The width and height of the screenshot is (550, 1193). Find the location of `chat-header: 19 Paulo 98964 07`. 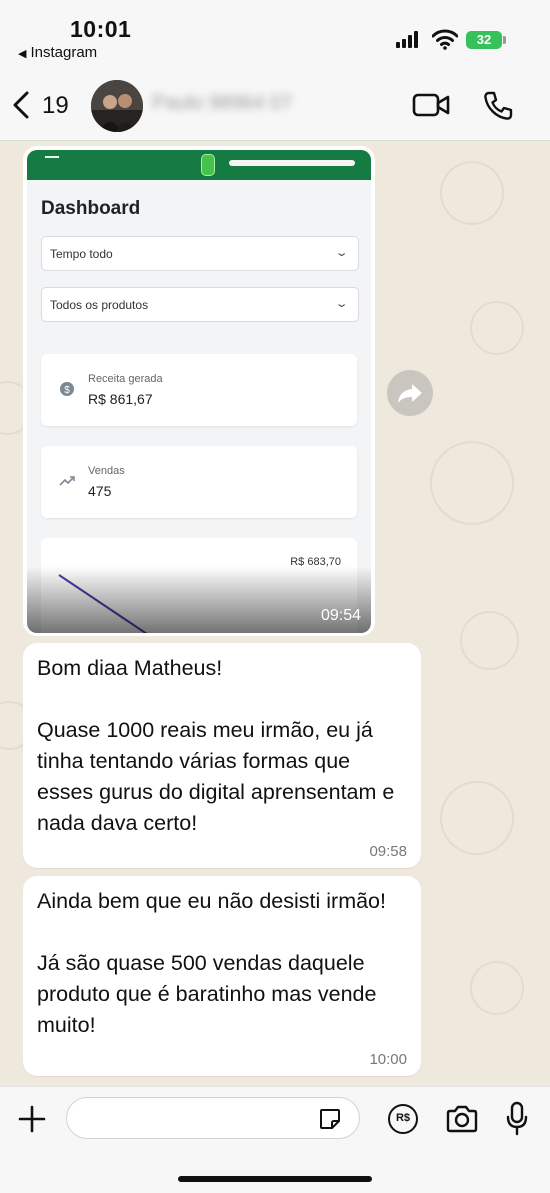

chat-header: 19 Paulo 98964 07 is located at coordinates (275, 105).